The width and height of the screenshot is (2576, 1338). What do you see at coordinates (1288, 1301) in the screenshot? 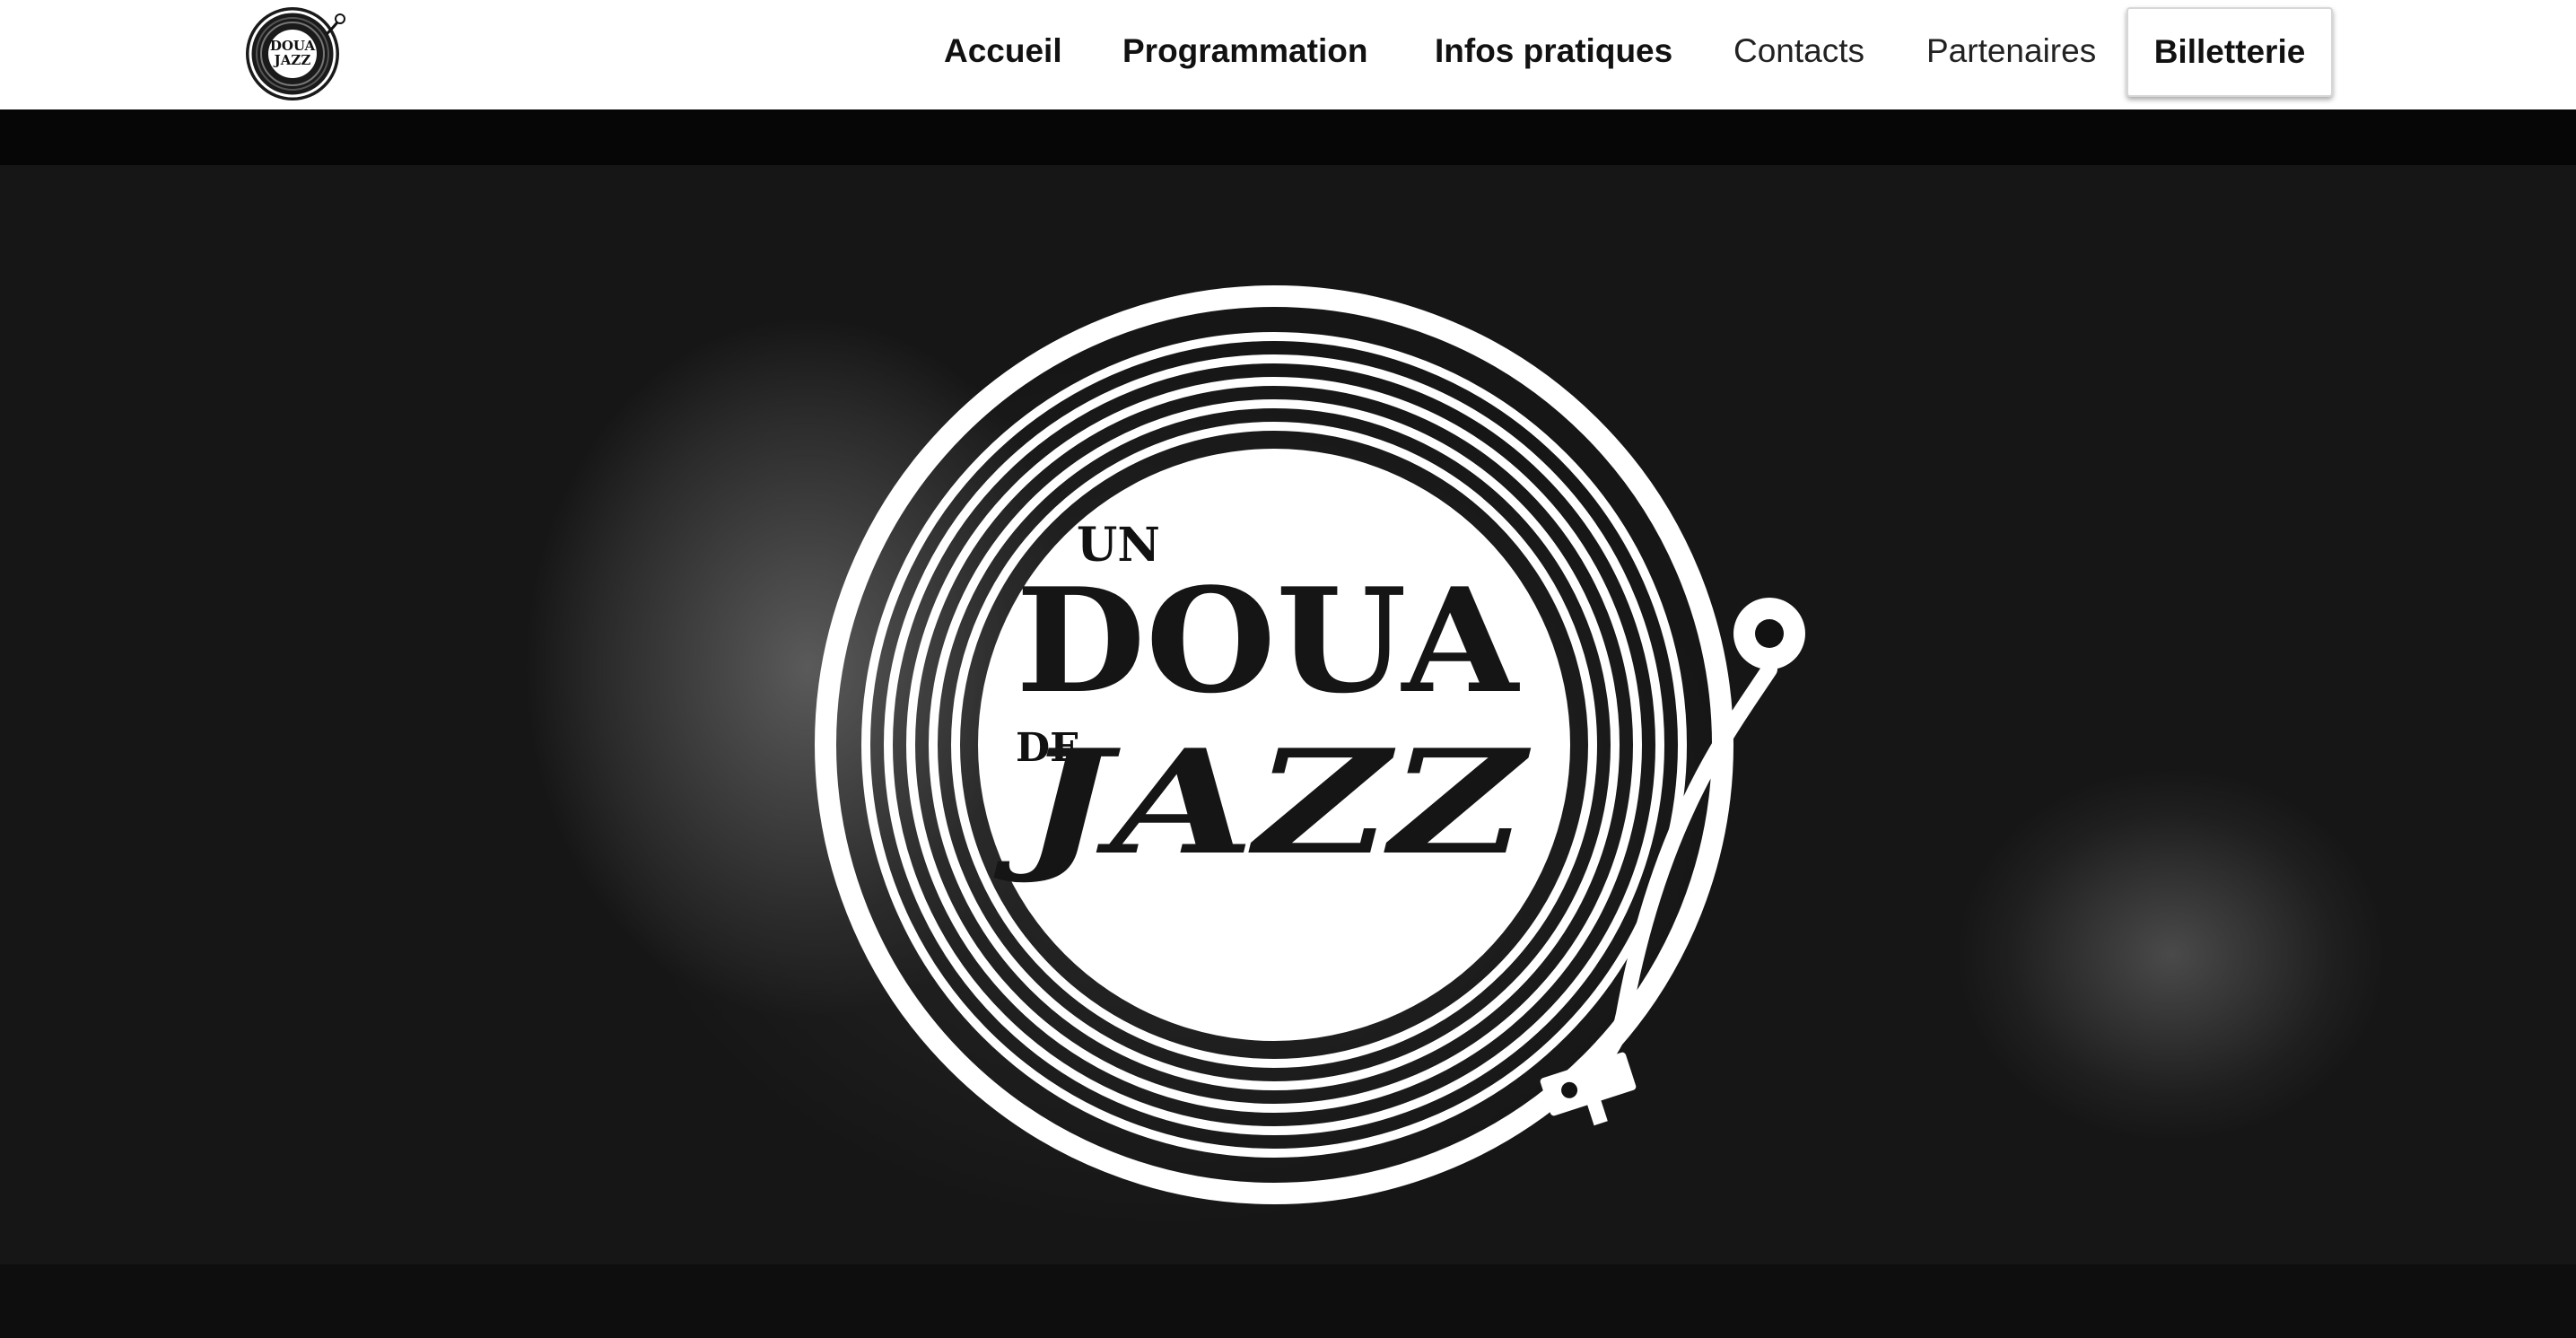
I see `hero-bottom-band` at bounding box center [1288, 1301].